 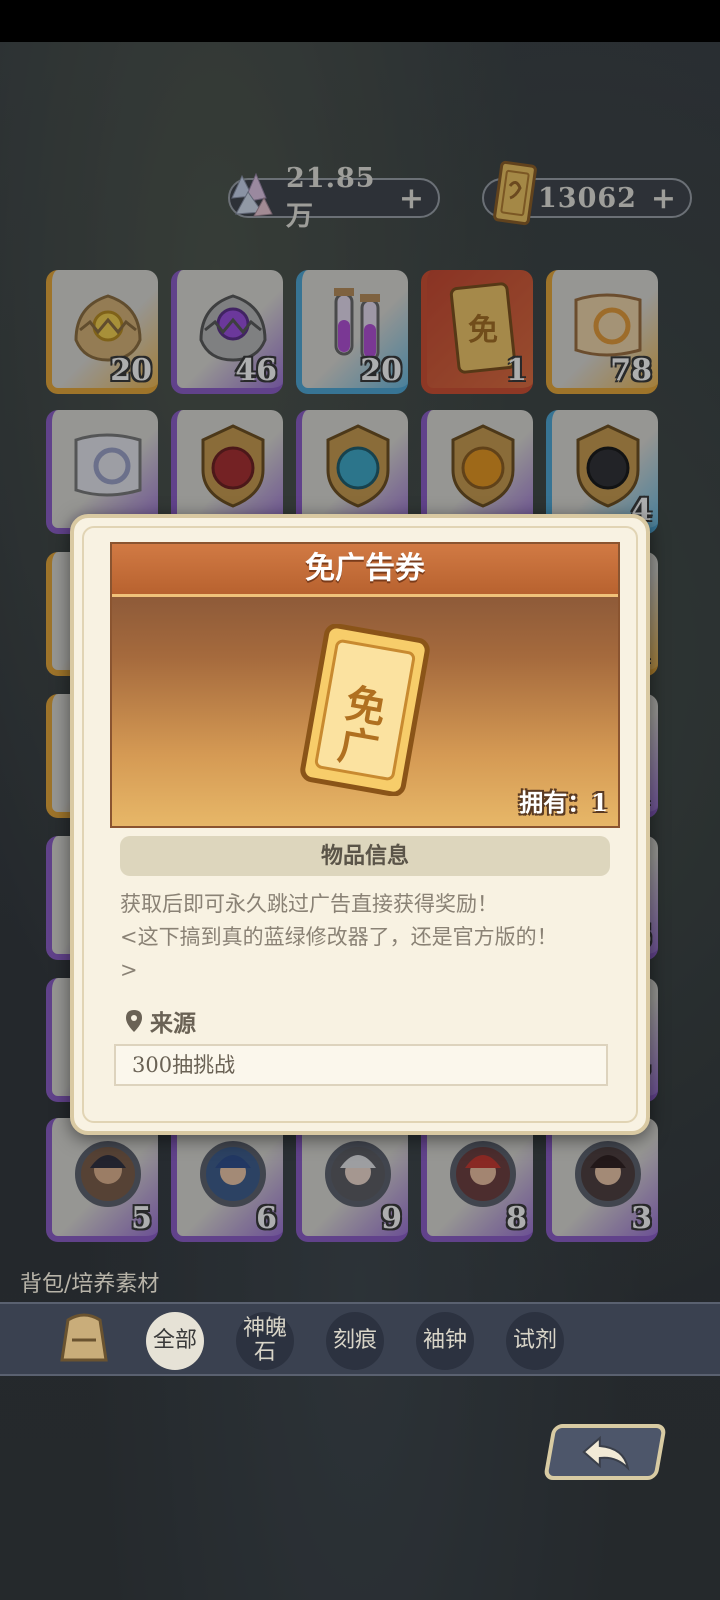 What do you see at coordinates (358, 466) in the screenshot?
I see `blue-badge-icon` at bounding box center [358, 466].